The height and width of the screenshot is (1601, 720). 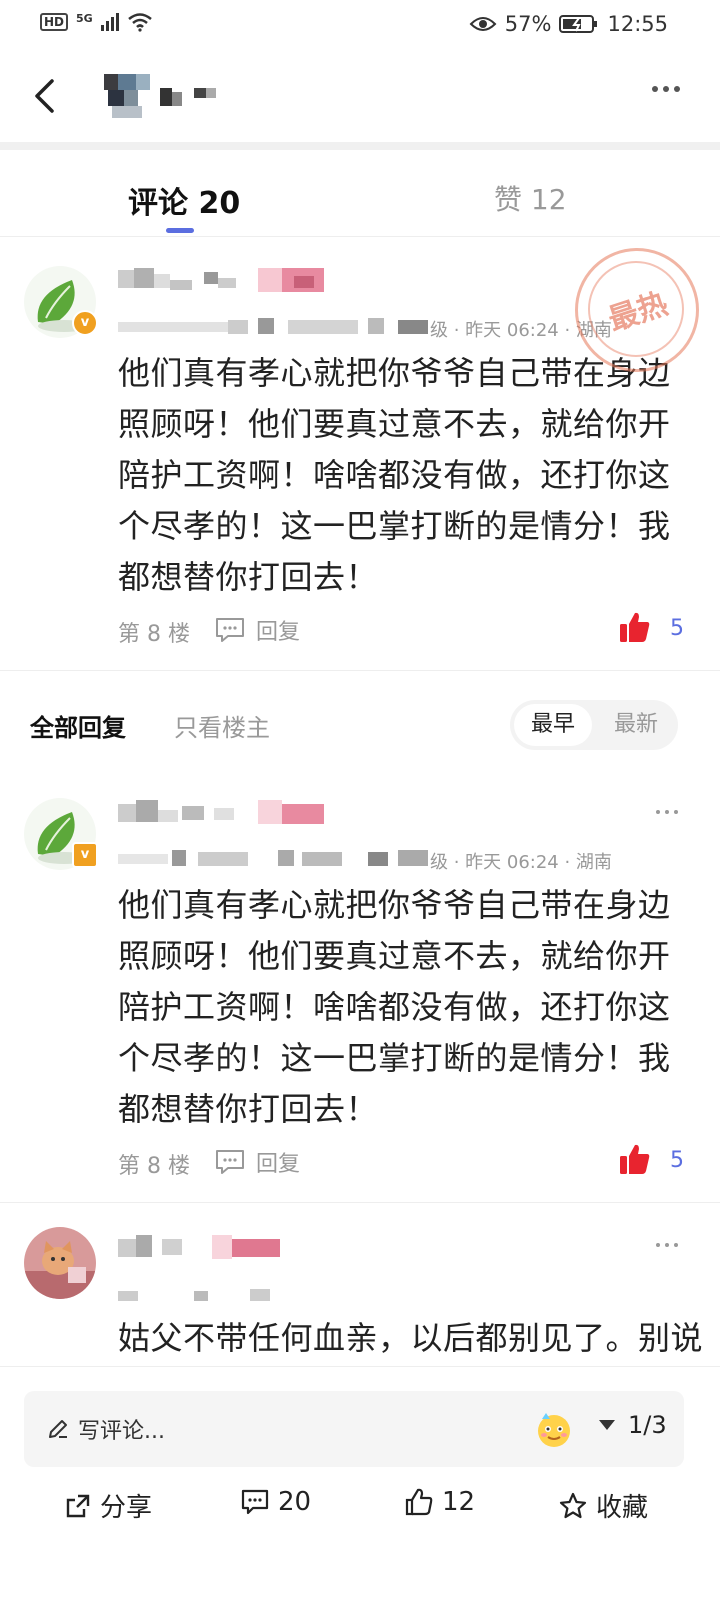 What do you see at coordinates (360, 96) in the screenshot?
I see `top-bar` at bounding box center [360, 96].